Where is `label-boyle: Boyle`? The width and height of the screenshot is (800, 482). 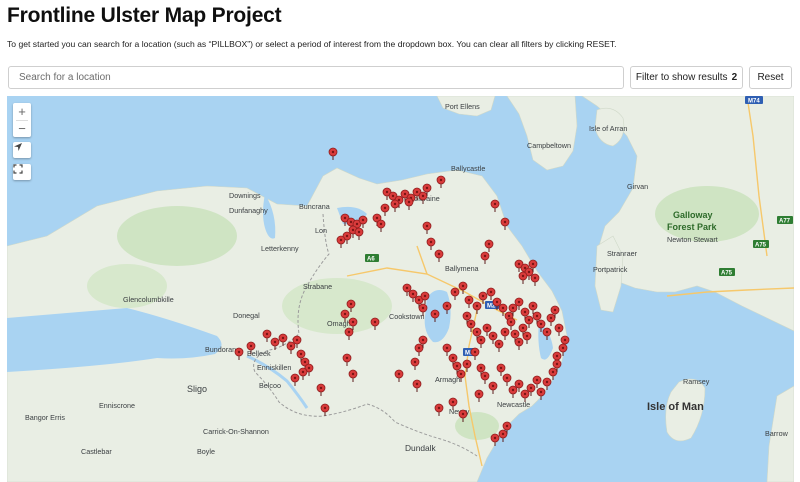 label-boyle: Boyle is located at coordinates (206, 451).